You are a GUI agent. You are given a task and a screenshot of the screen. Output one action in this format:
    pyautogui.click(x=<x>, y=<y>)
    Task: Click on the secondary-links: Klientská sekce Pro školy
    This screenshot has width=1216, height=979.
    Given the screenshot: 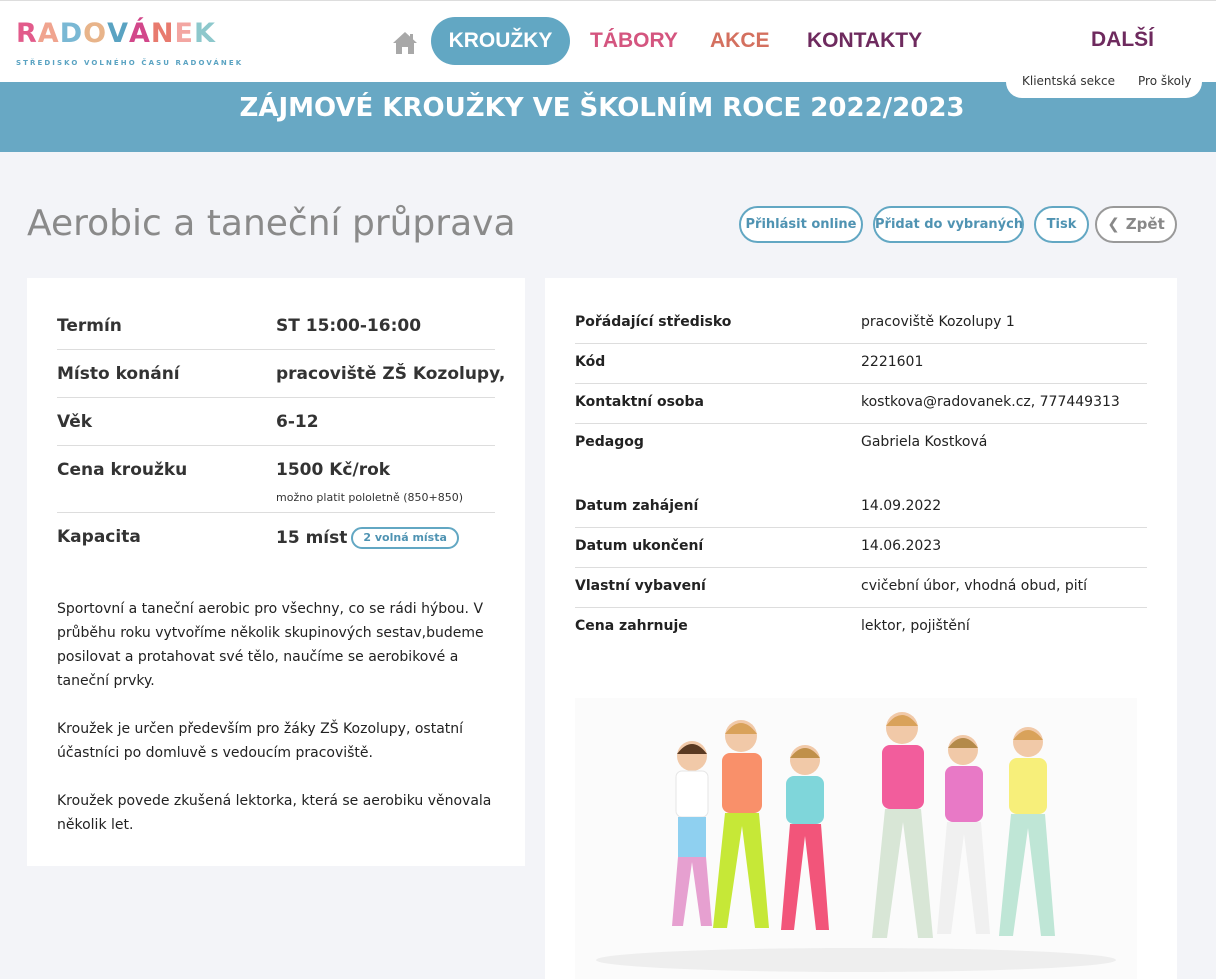 What is the action you would take?
    pyautogui.click(x=1104, y=81)
    